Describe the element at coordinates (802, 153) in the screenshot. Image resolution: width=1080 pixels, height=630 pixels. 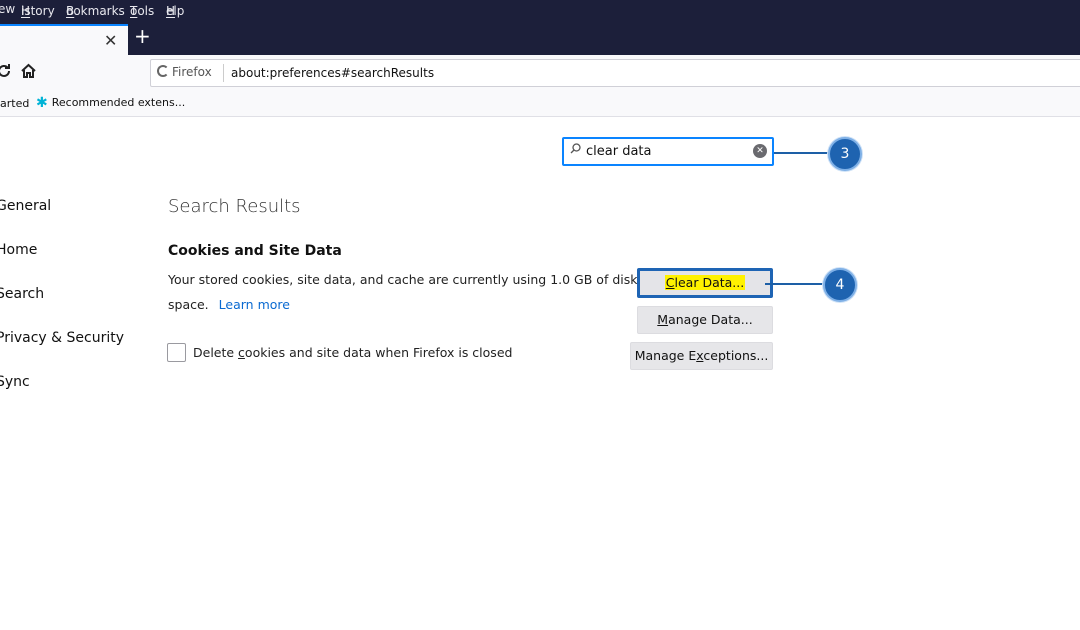
I see `callout-3-line` at that location.